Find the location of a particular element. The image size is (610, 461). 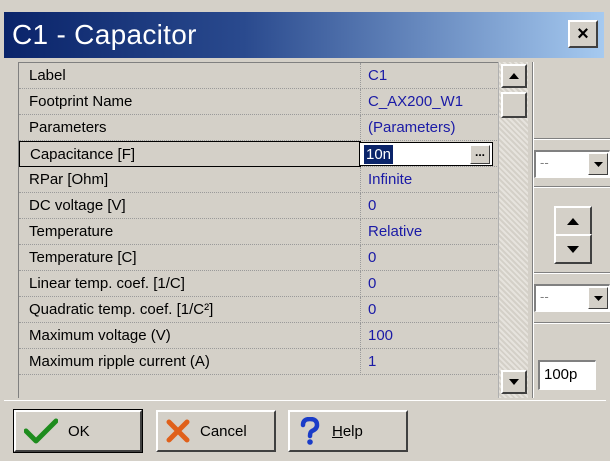

property-name: Capacitance [F] is located at coordinates (190, 154).